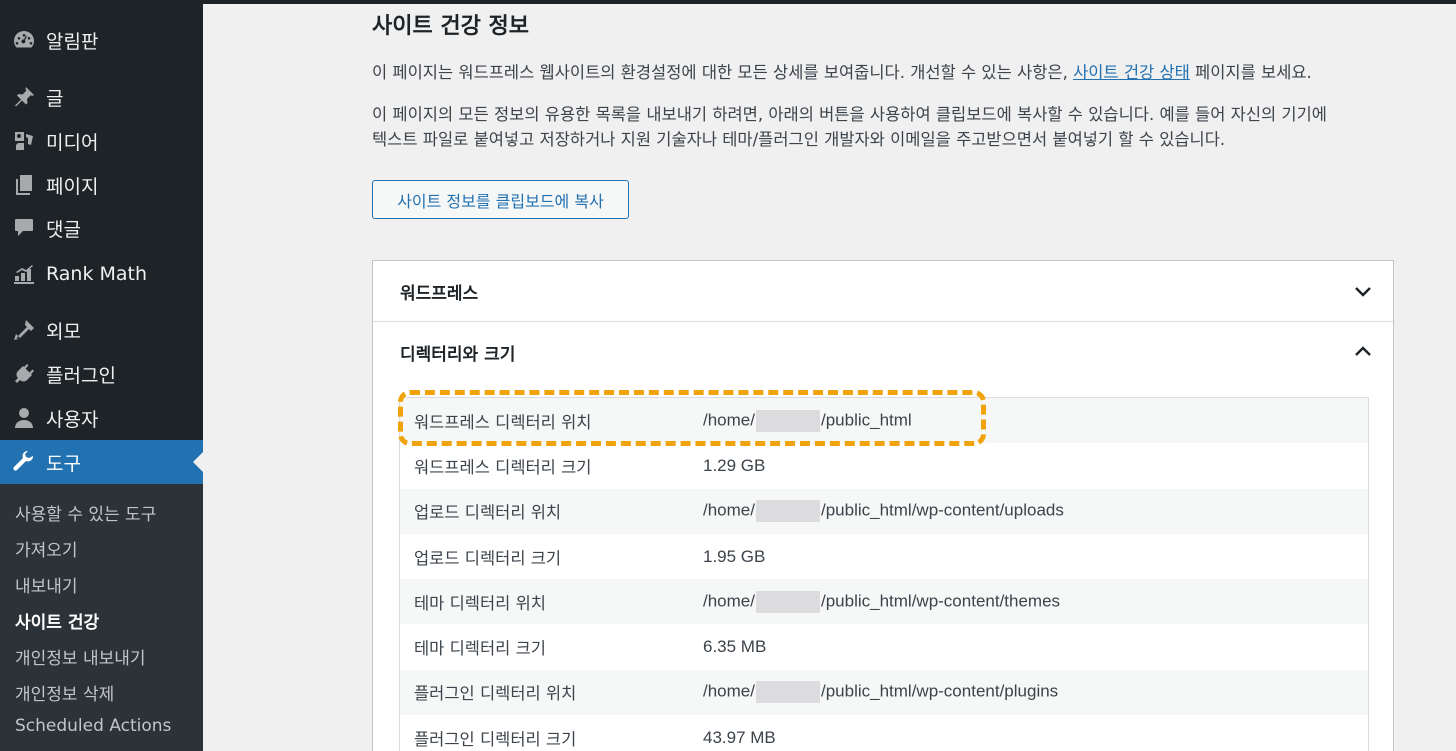 The height and width of the screenshot is (751, 1456). Describe the element at coordinates (23, 330) in the screenshot. I see `appearance-icon` at that location.